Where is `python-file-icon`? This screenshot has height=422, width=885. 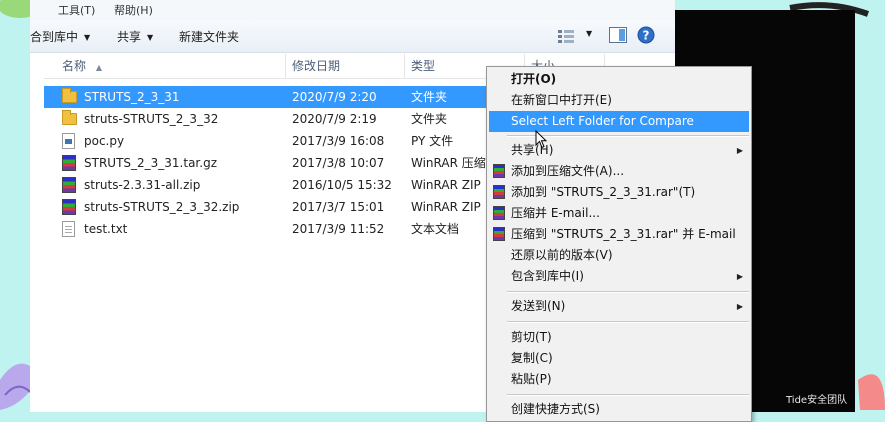 python-file-icon is located at coordinates (68, 141).